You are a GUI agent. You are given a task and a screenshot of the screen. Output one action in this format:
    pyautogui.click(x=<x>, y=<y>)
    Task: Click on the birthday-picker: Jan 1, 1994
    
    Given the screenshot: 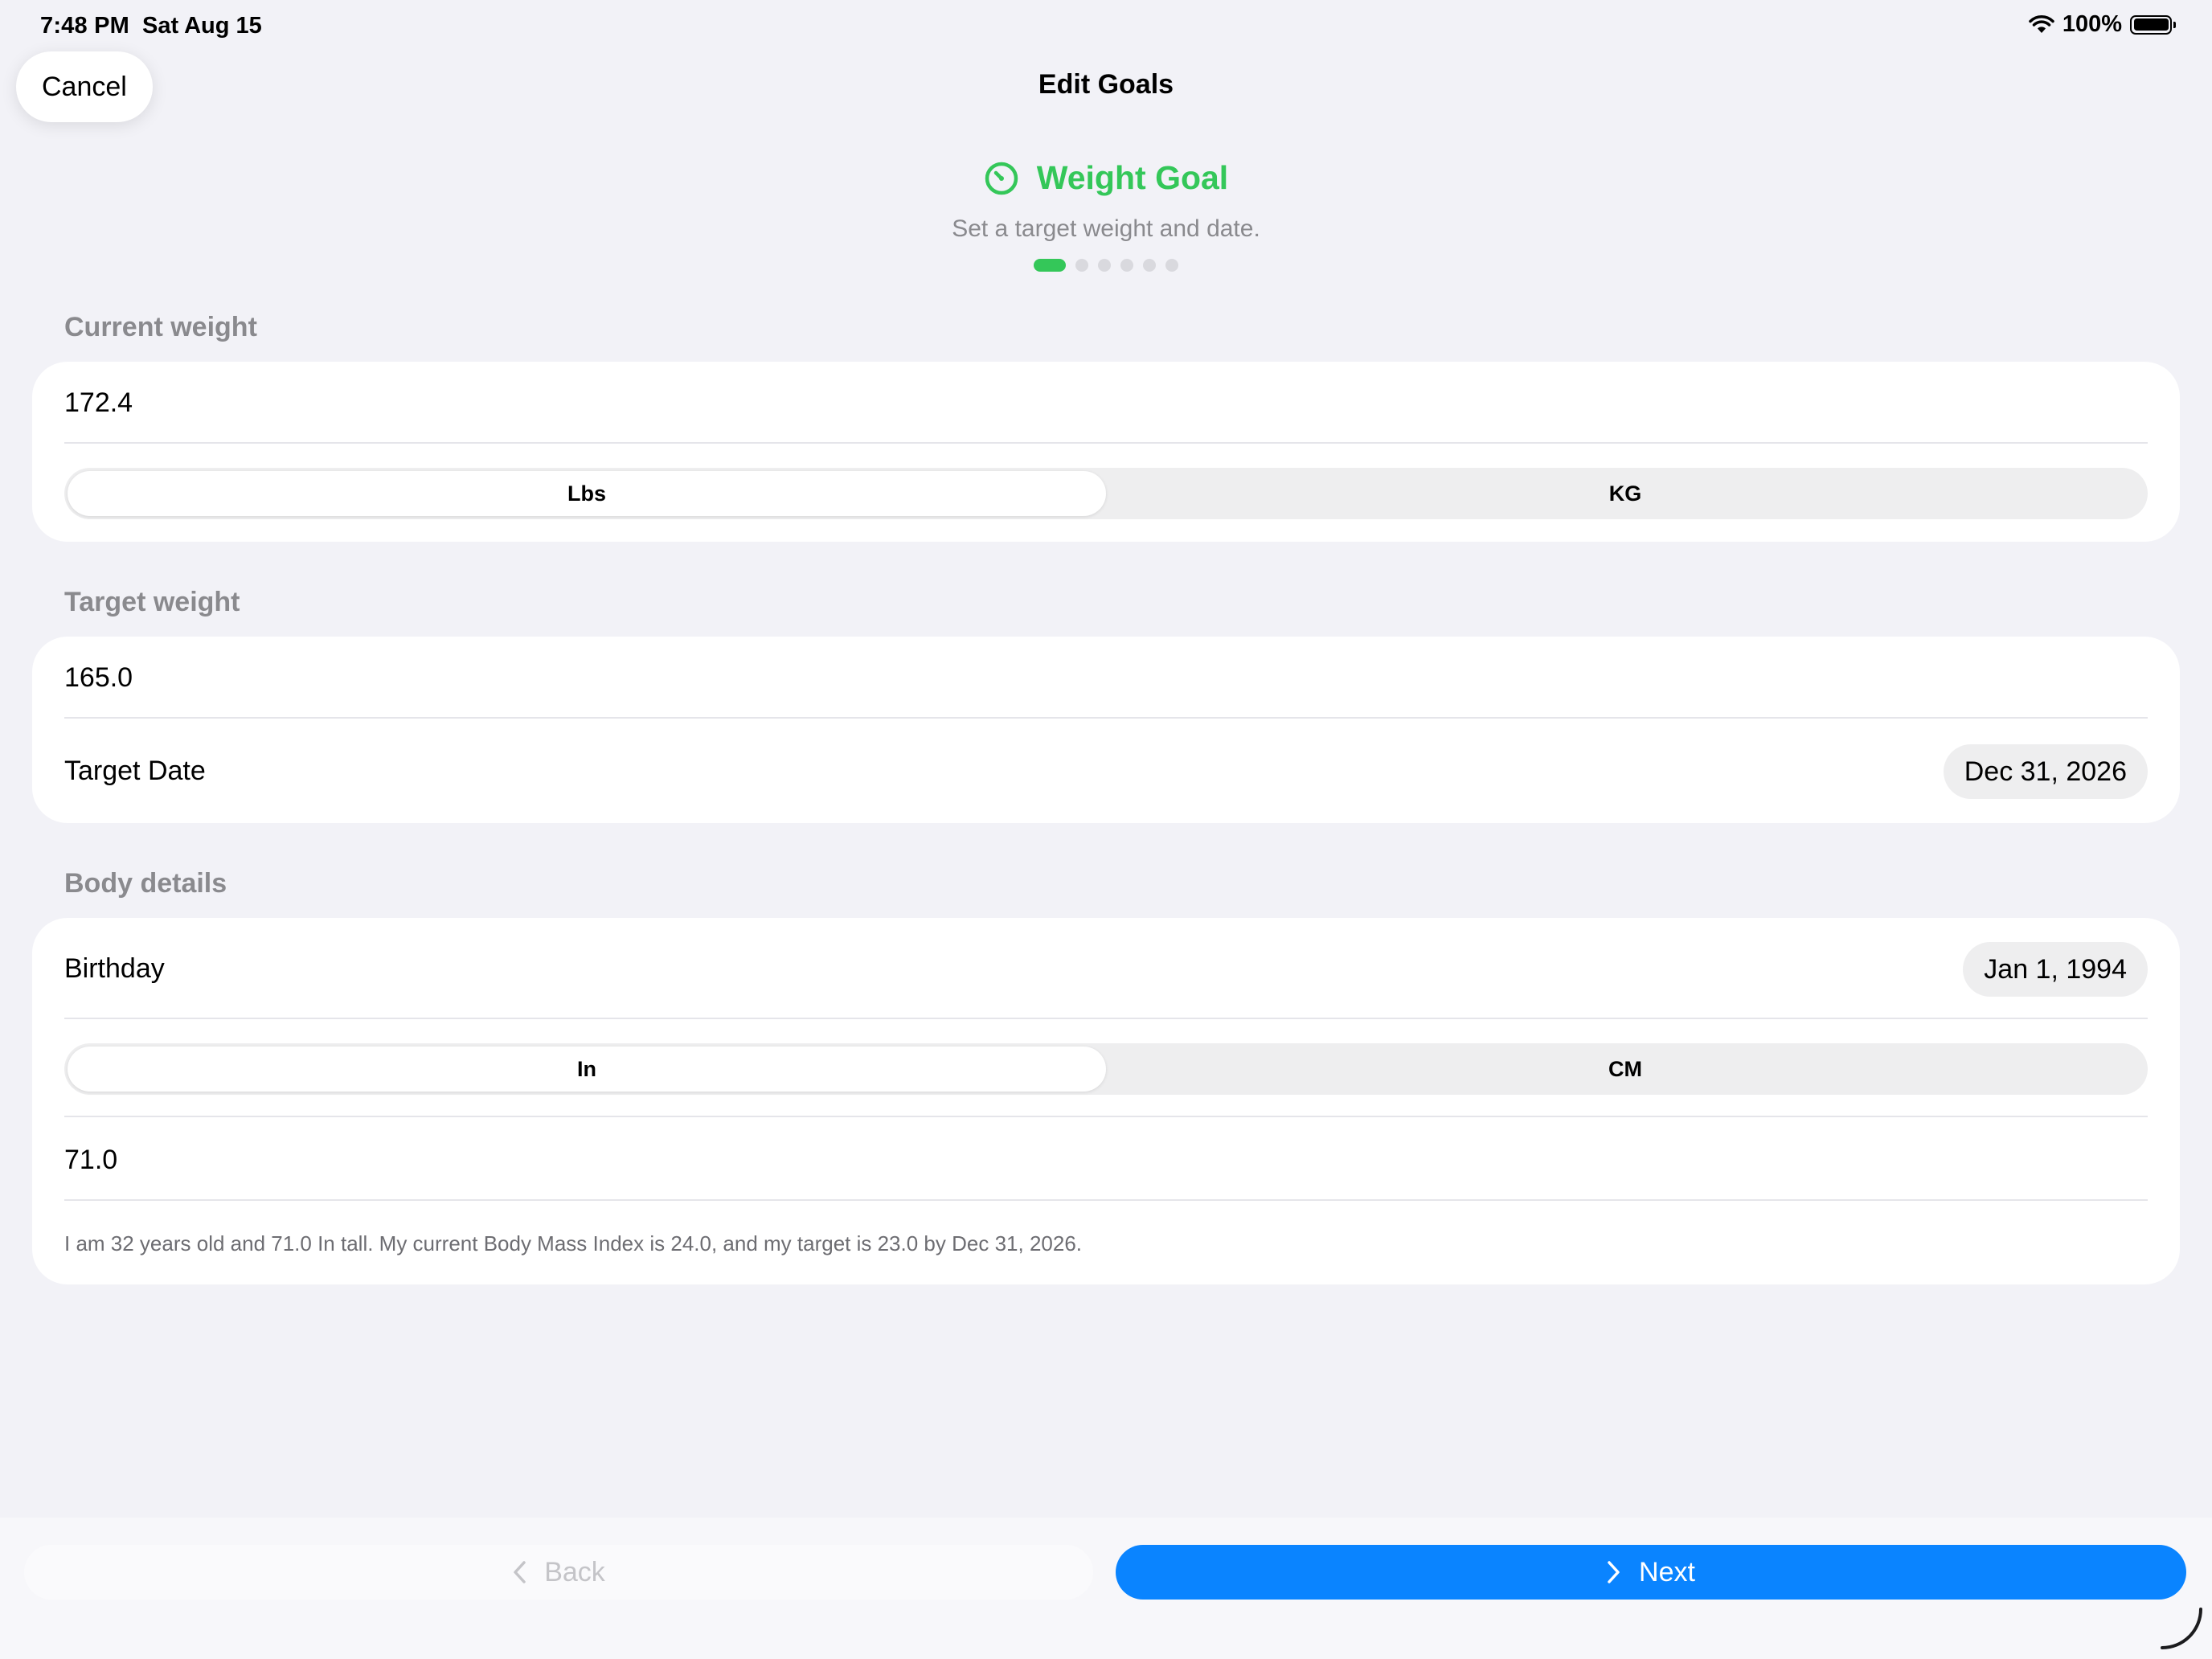 What is the action you would take?
    pyautogui.click(x=2055, y=970)
    